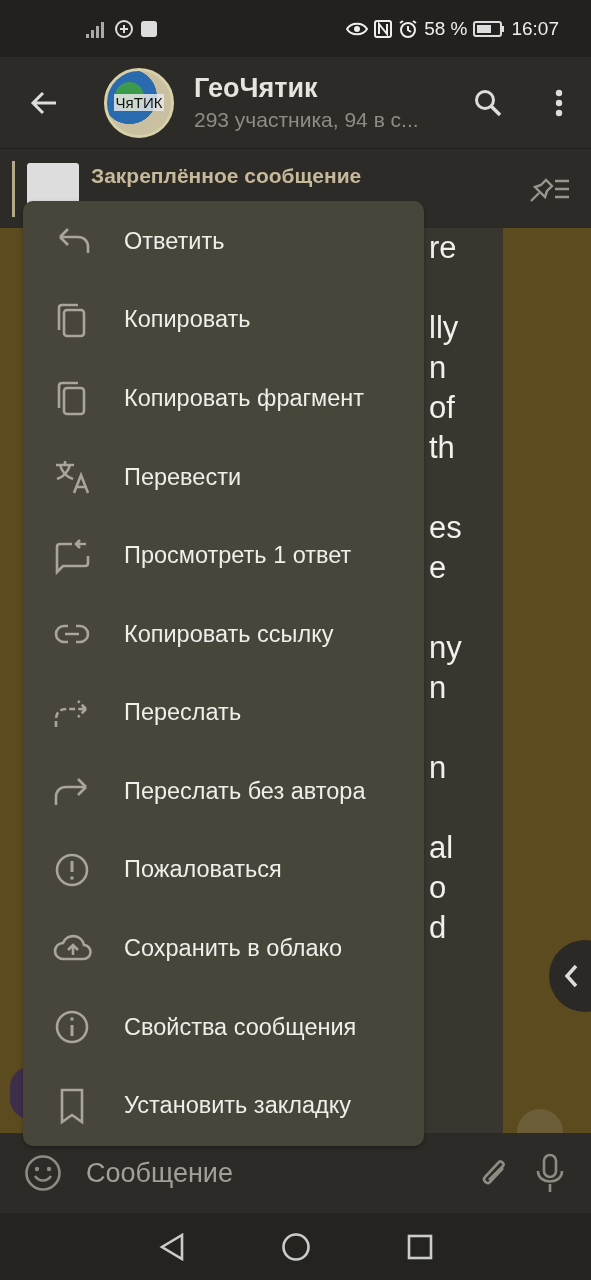  I want to click on message-text: ny, so click(445, 648).